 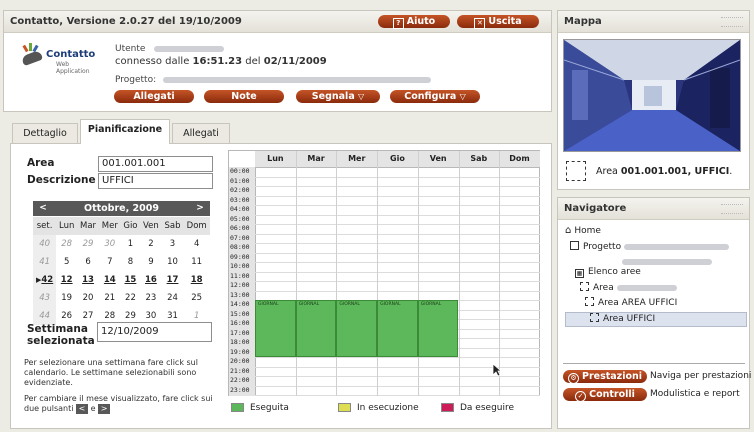 I want to click on map-panel: Mappa Area 001.001.001, UFFICI., so click(x=653, y=100).